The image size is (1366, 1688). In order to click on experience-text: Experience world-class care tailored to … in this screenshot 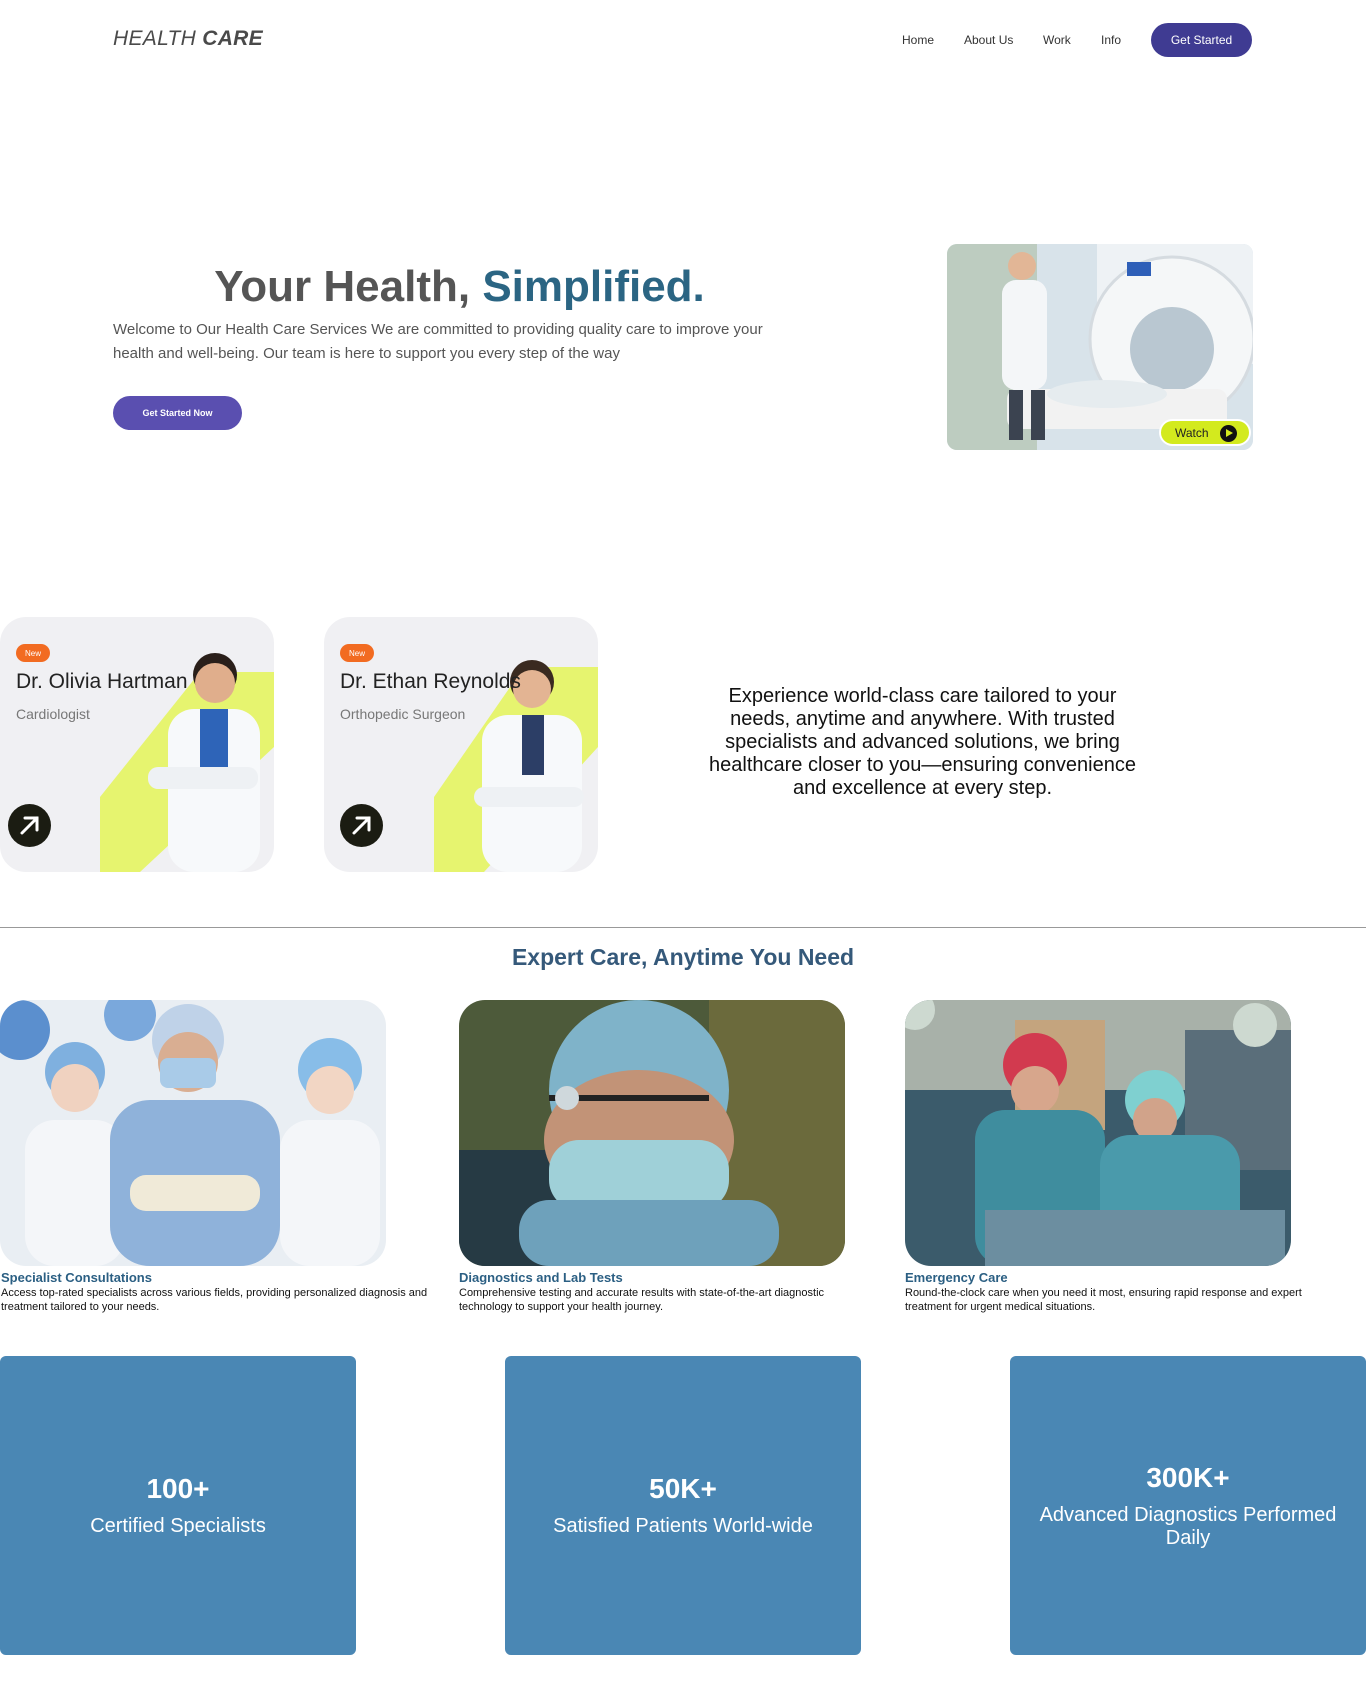, I will do `click(922, 742)`.